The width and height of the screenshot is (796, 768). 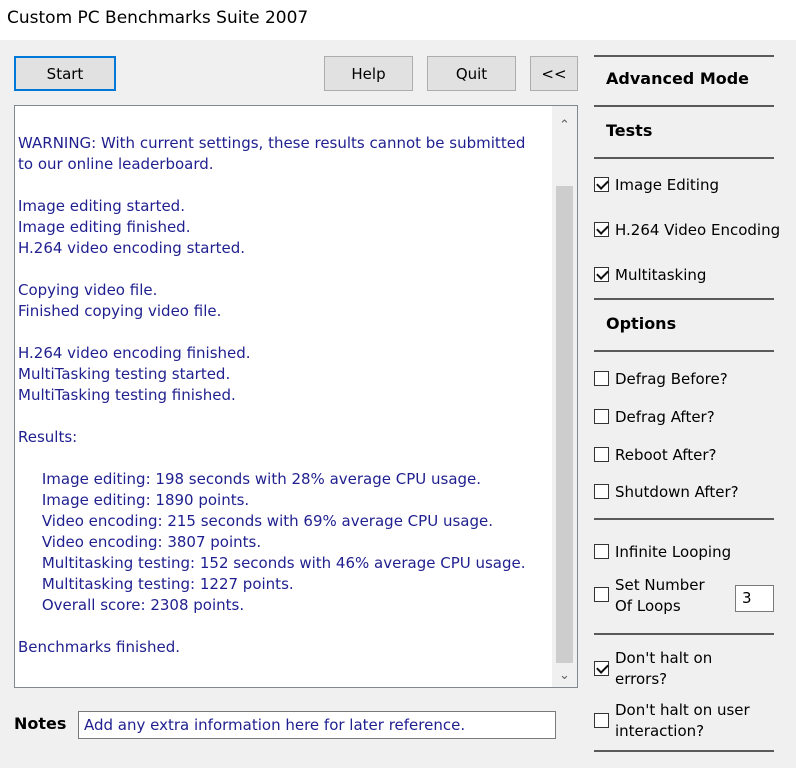 What do you see at coordinates (564, 675) in the screenshot?
I see `scroll-down-icon: ⌄` at bounding box center [564, 675].